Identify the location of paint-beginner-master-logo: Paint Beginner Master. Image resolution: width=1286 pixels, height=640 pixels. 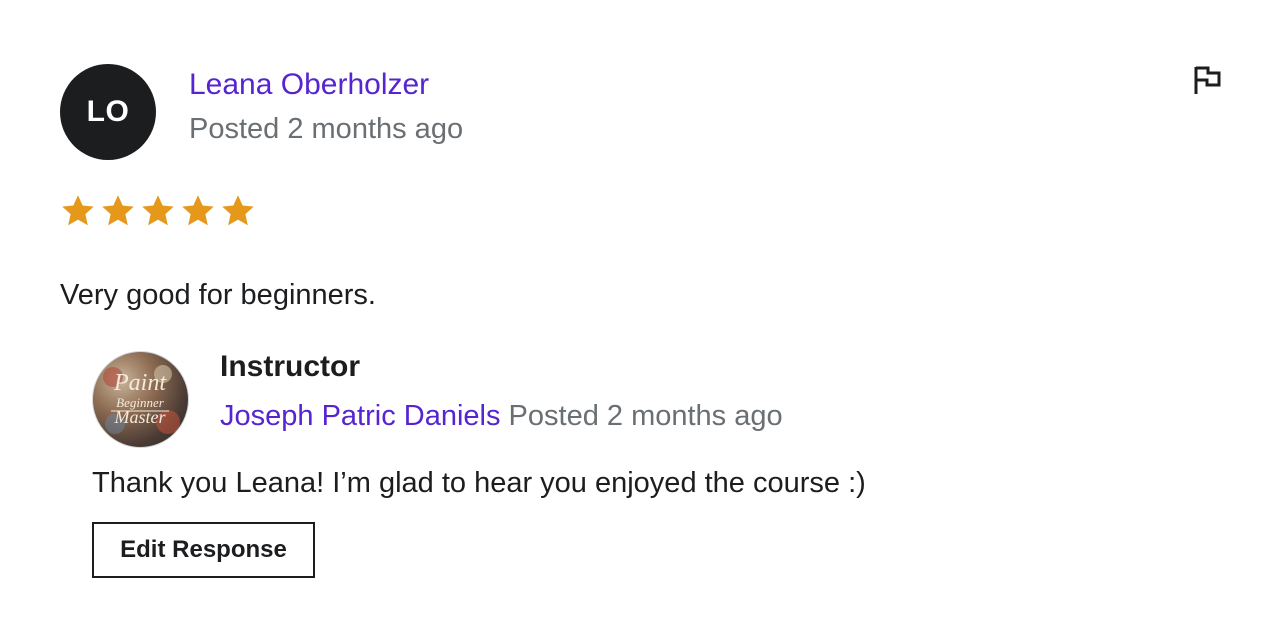
(141, 399).